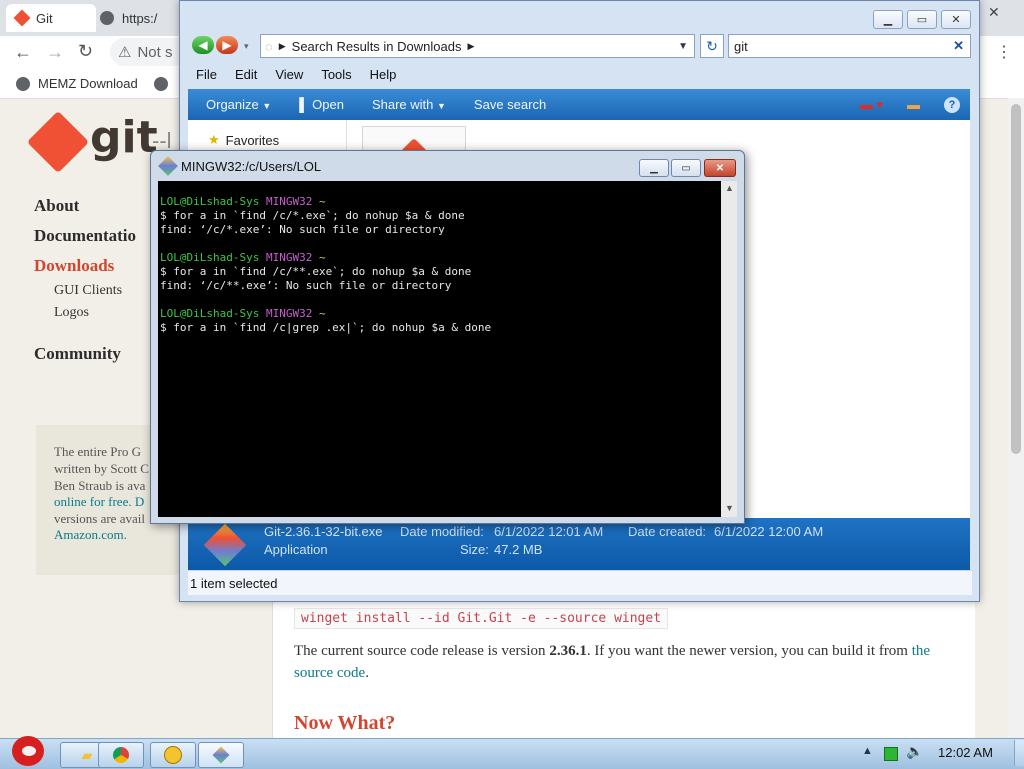  Describe the element at coordinates (304, 104) in the screenshot. I see `open-icon: ▌` at that location.